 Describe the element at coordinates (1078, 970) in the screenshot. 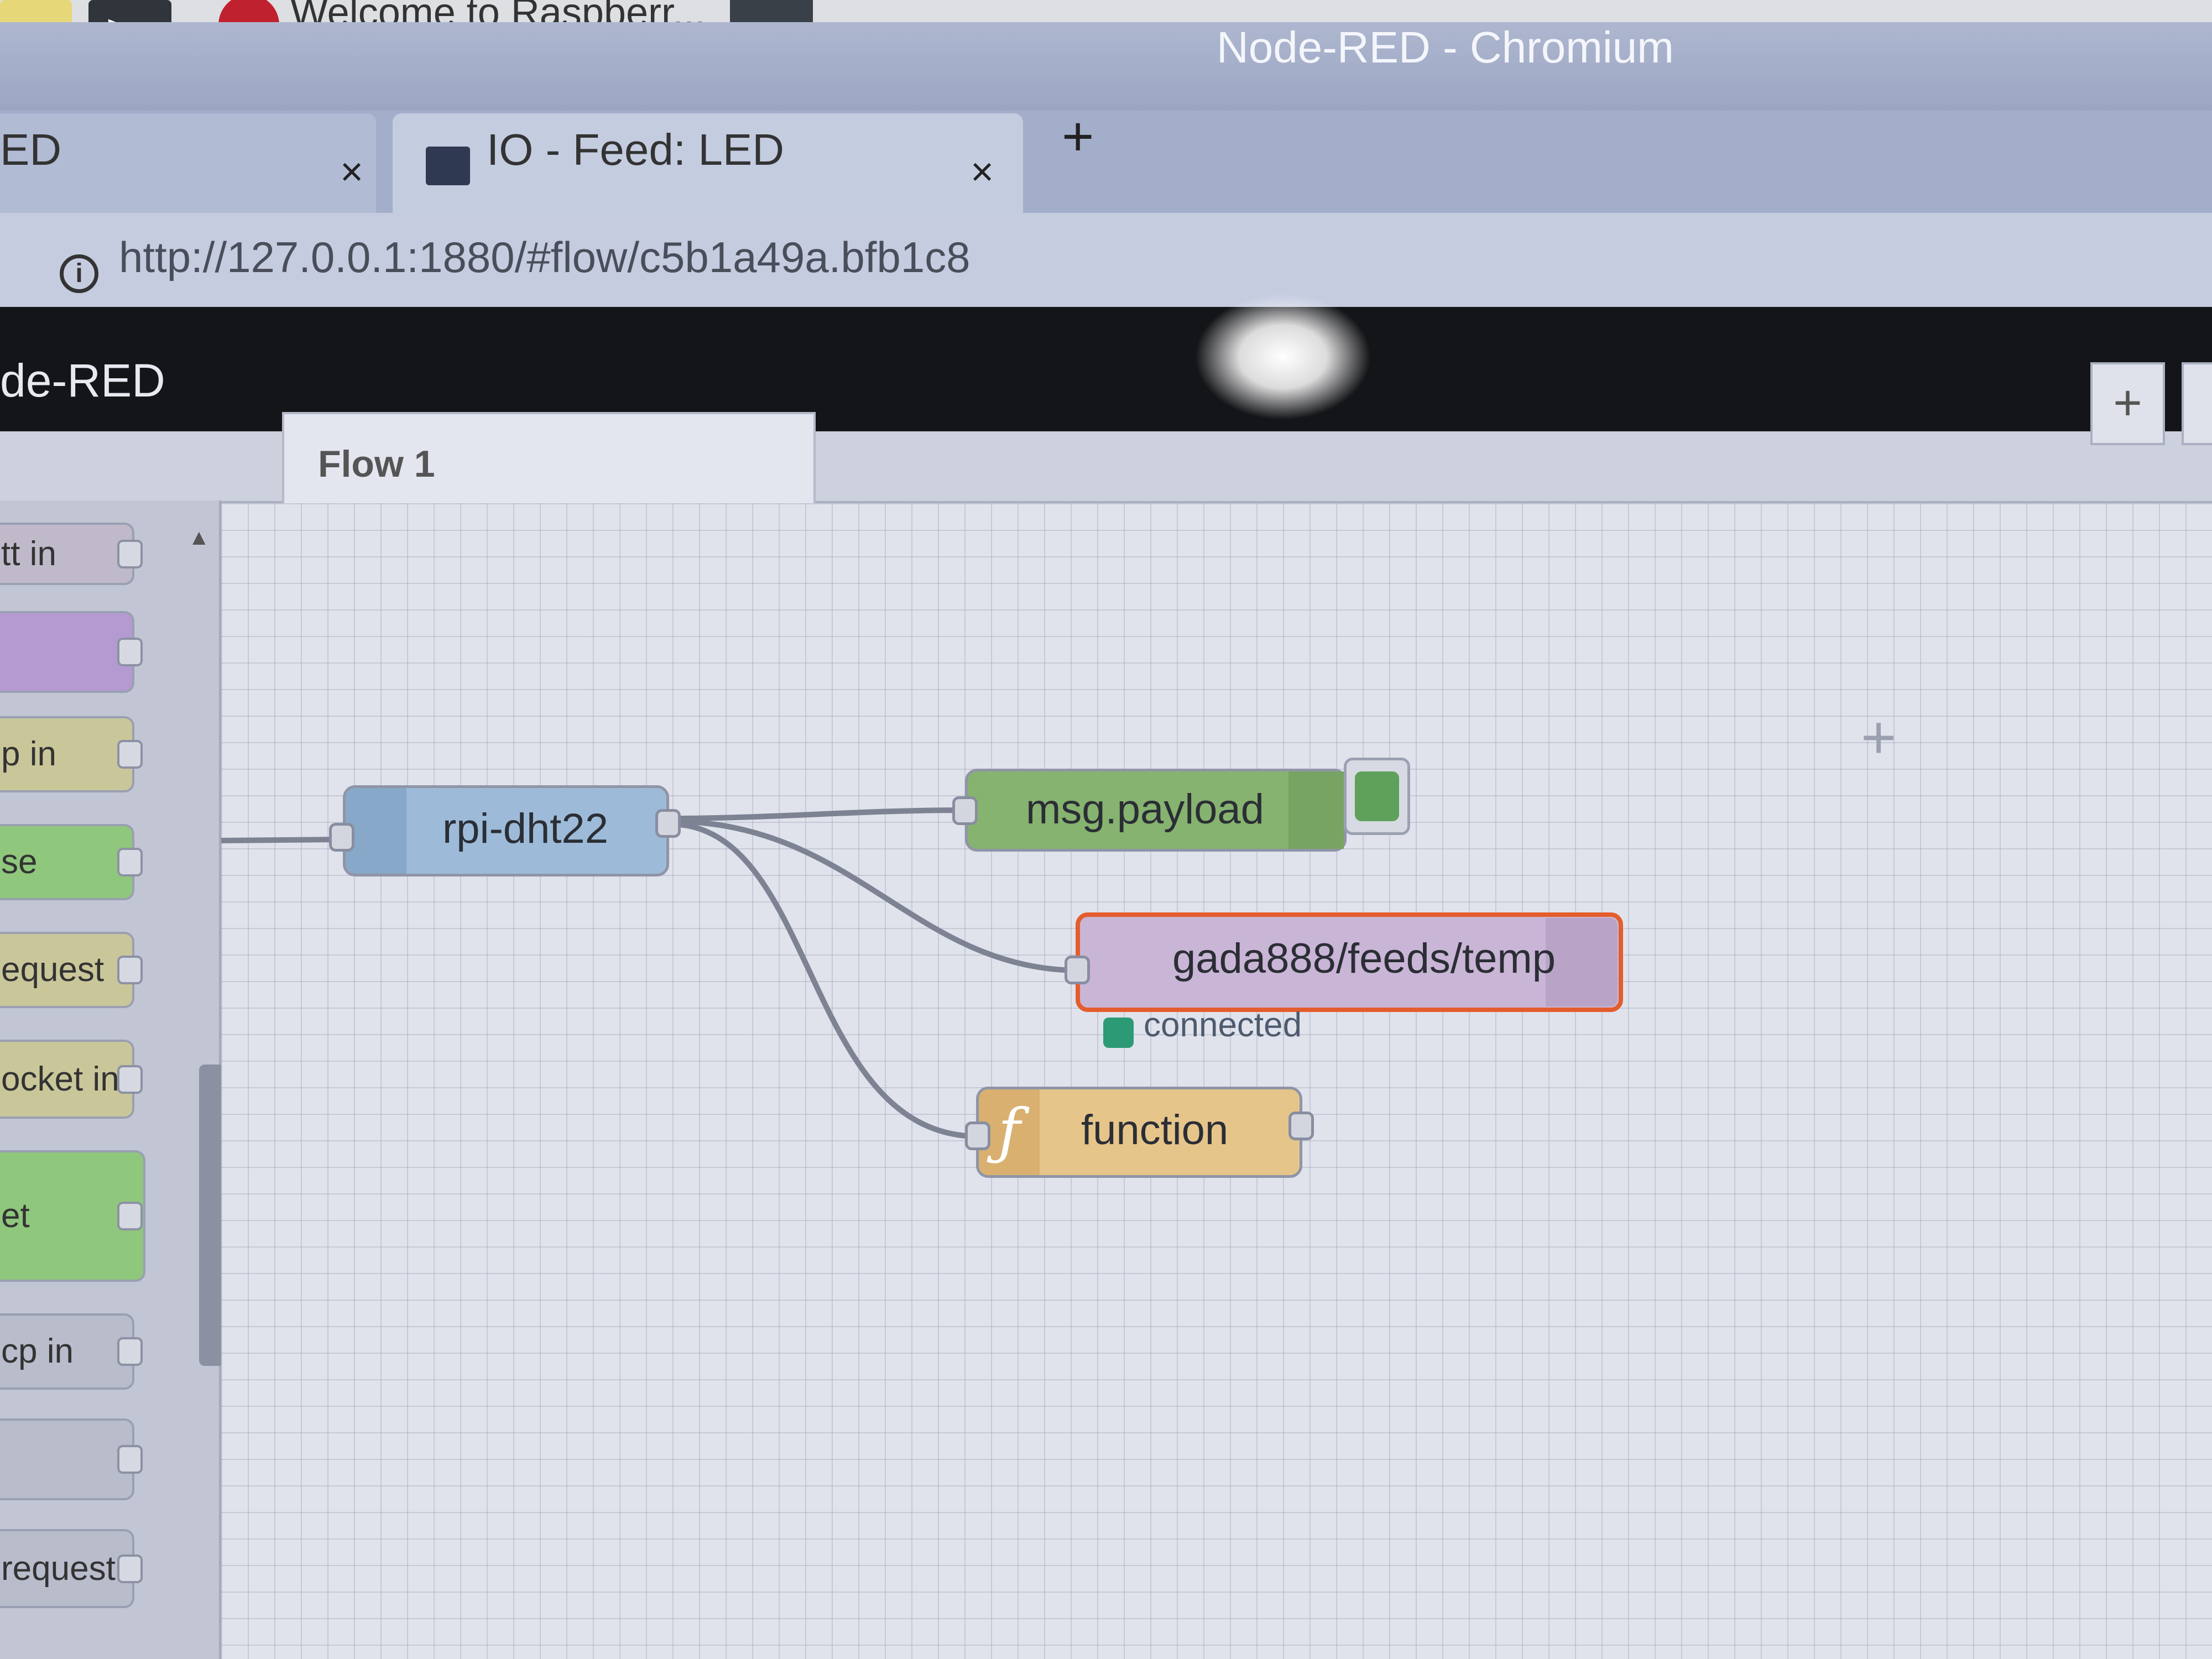

I see `node-mqtt-input-port` at that location.